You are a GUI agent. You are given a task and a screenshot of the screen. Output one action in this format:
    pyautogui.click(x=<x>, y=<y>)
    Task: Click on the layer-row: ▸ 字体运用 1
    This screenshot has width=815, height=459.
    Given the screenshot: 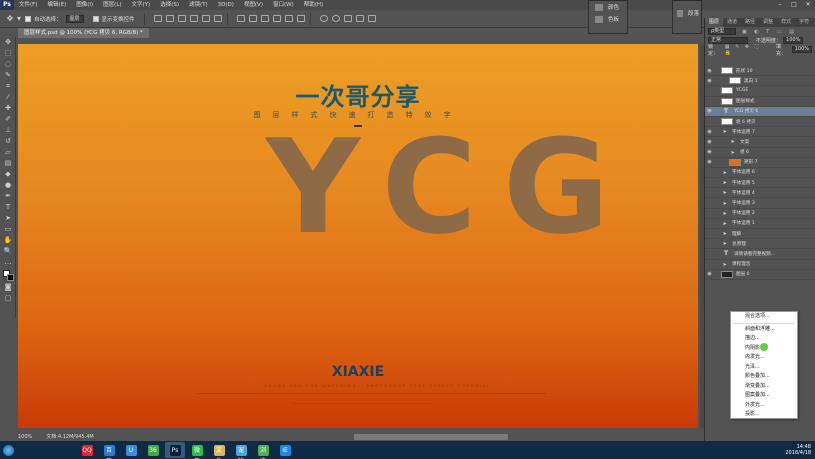 What is the action you would take?
    pyautogui.click(x=760, y=224)
    